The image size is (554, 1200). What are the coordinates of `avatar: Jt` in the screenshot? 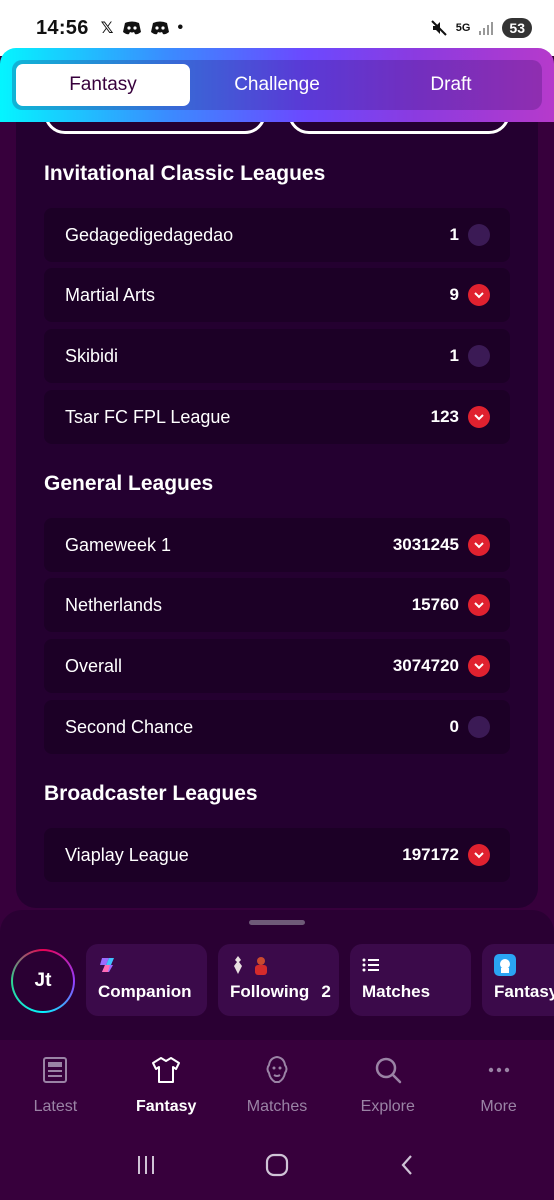 It's located at (43, 981).